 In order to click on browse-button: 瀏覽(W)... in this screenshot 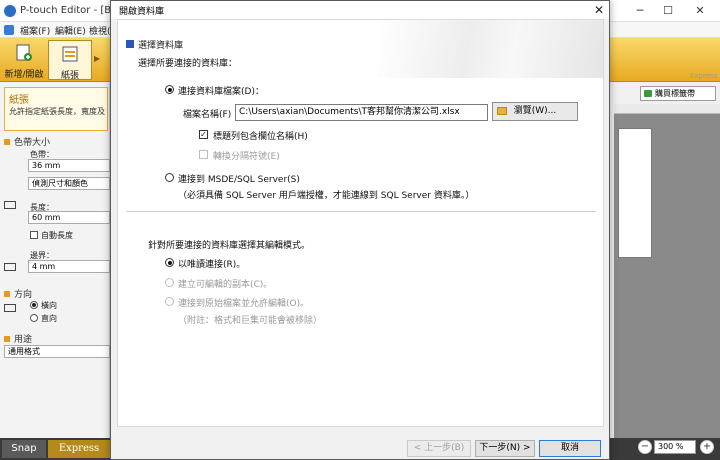, I will do `click(535, 111)`.